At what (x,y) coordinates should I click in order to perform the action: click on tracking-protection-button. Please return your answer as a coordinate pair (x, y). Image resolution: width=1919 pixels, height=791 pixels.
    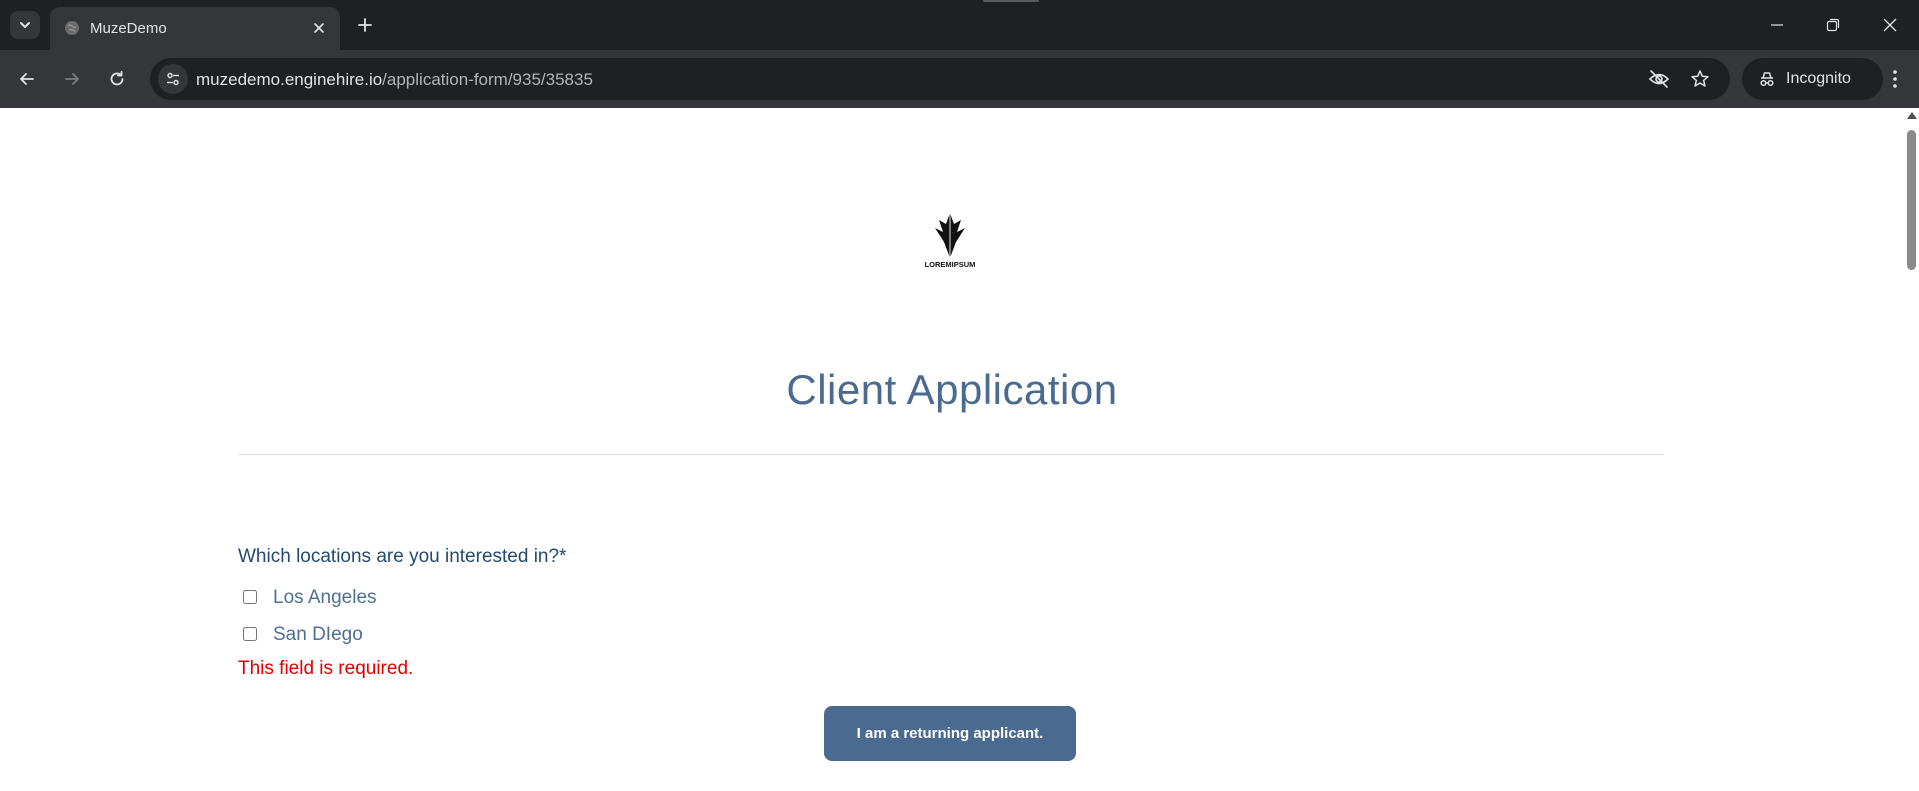
    Looking at the image, I should click on (1659, 79).